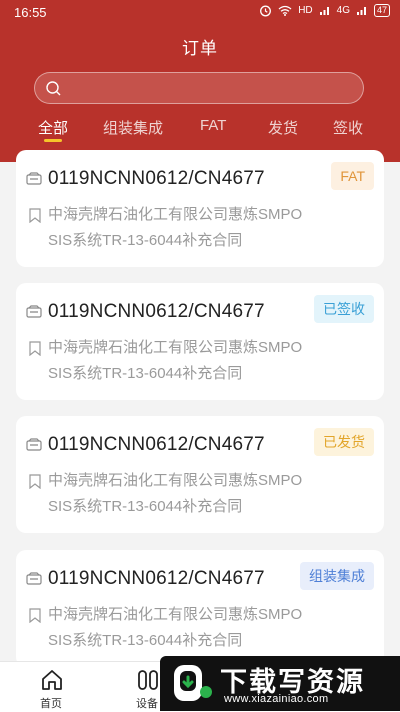 This screenshot has width=400, height=712. What do you see at coordinates (352, 176) in the screenshot?
I see `status-badge: FAT` at bounding box center [352, 176].